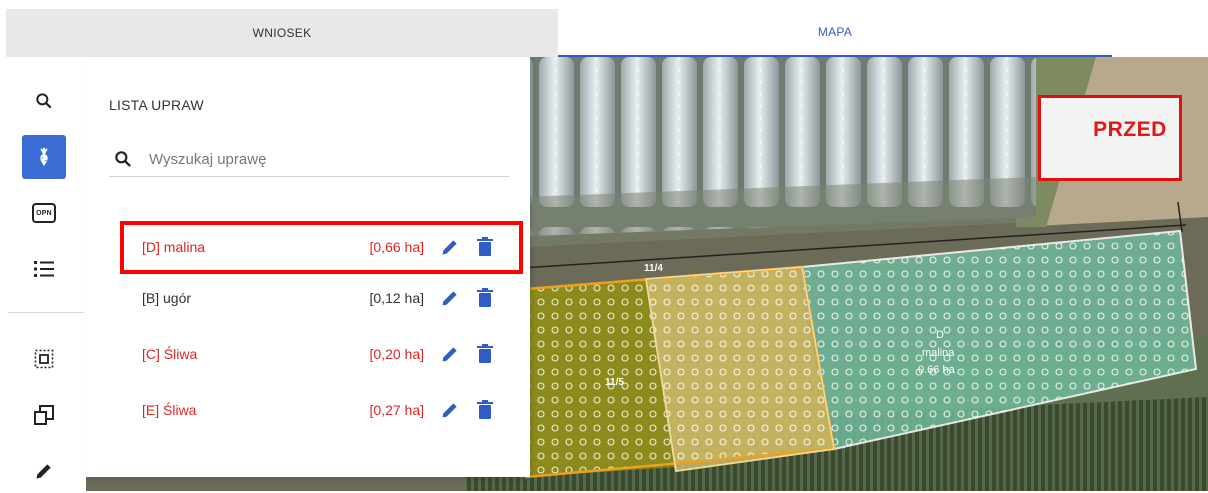 Image resolution: width=1208 pixels, height=493 pixels. What do you see at coordinates (397, 247) in the screenshot?
I see `crop-area: [0,66 ha]` at bounding box center [397, 247].